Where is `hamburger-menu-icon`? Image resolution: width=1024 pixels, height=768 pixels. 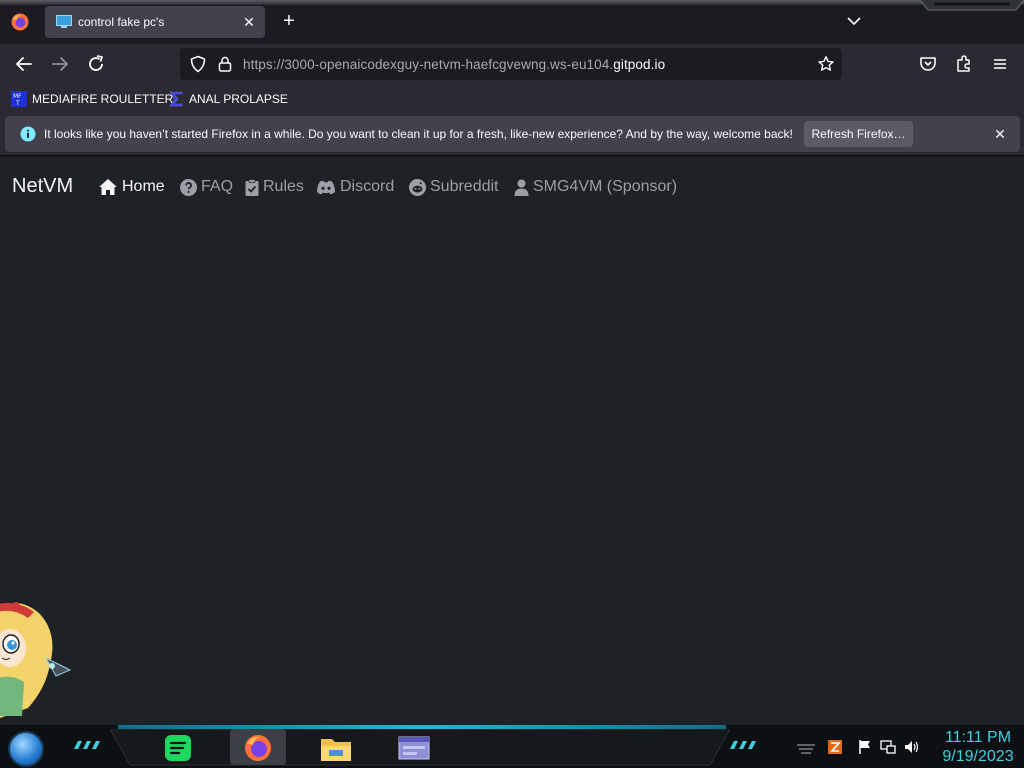
hamburger-menu-icon is located at coordinates (1000, 64).